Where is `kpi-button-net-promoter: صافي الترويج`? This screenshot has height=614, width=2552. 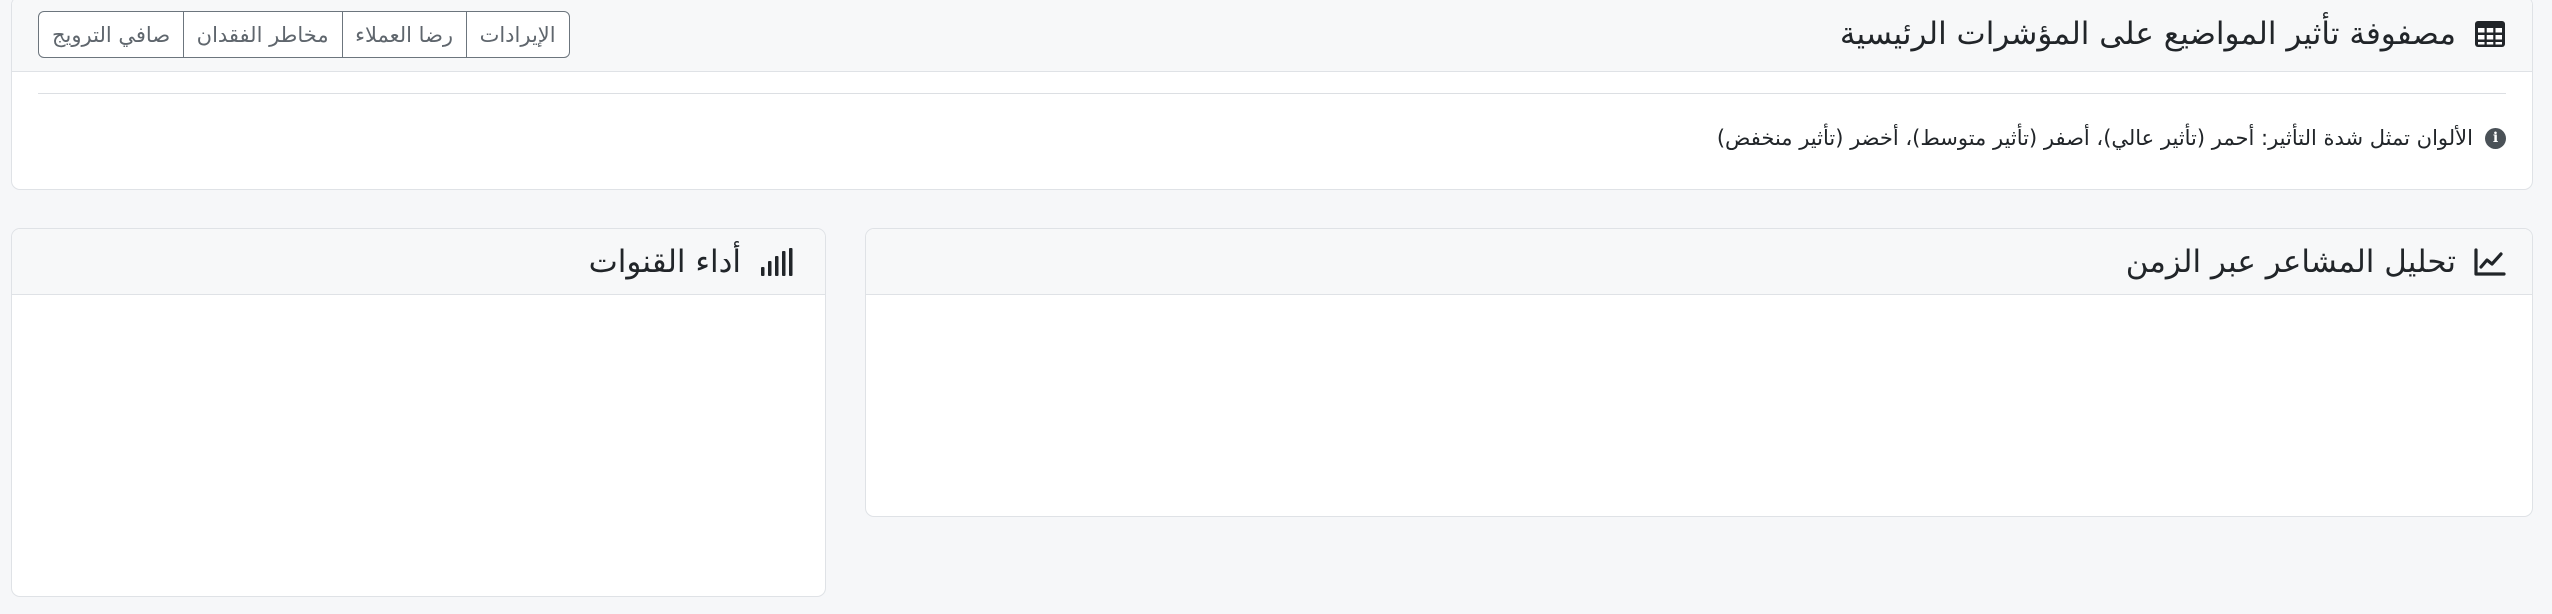 kpi-button-net-promoter: صافي الترويج is located at coordinates (111, 34).